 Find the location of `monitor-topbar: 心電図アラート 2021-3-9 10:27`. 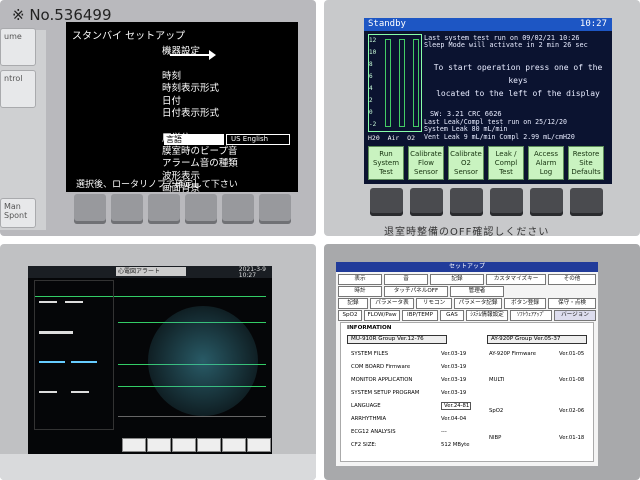

monitor-topbar: 心電図アラート 2021-3-9 10:27 is located at coordinates (150, 272).